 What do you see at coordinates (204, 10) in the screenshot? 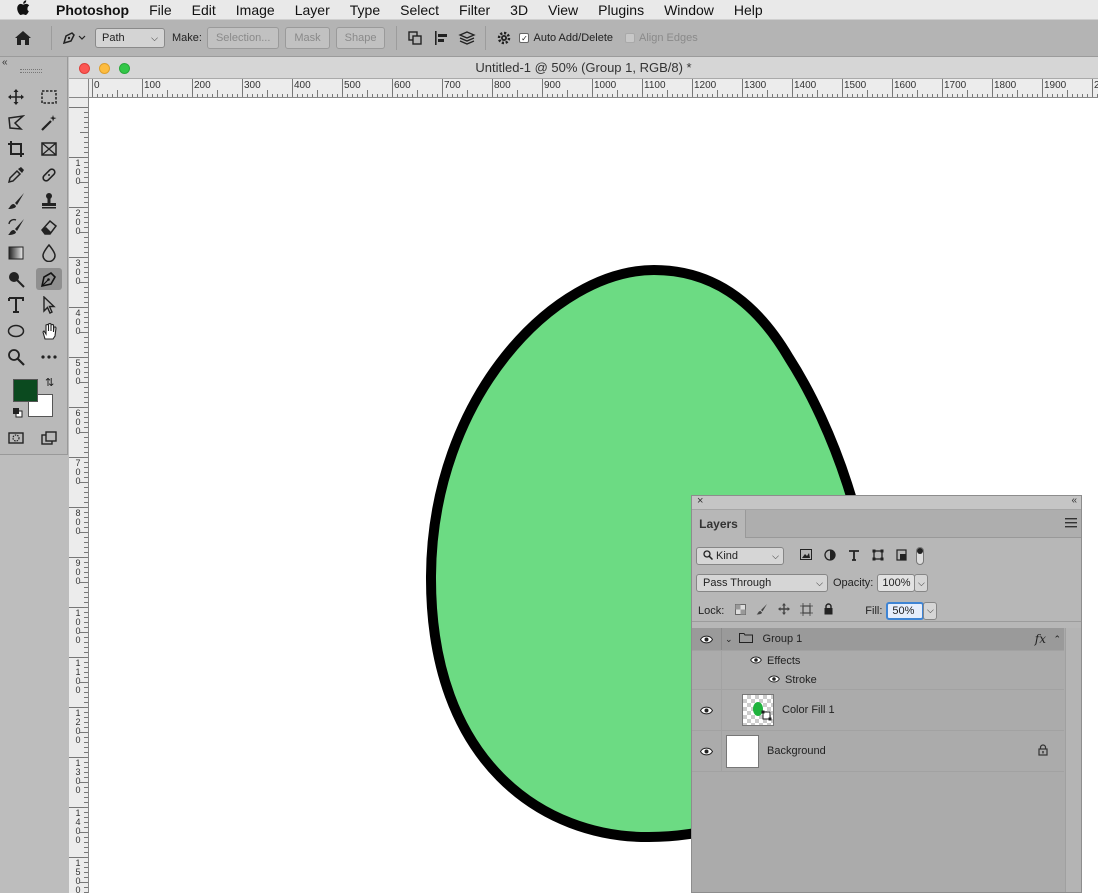
I see `menu-edit: Edit` at bounding box center [204, 10].